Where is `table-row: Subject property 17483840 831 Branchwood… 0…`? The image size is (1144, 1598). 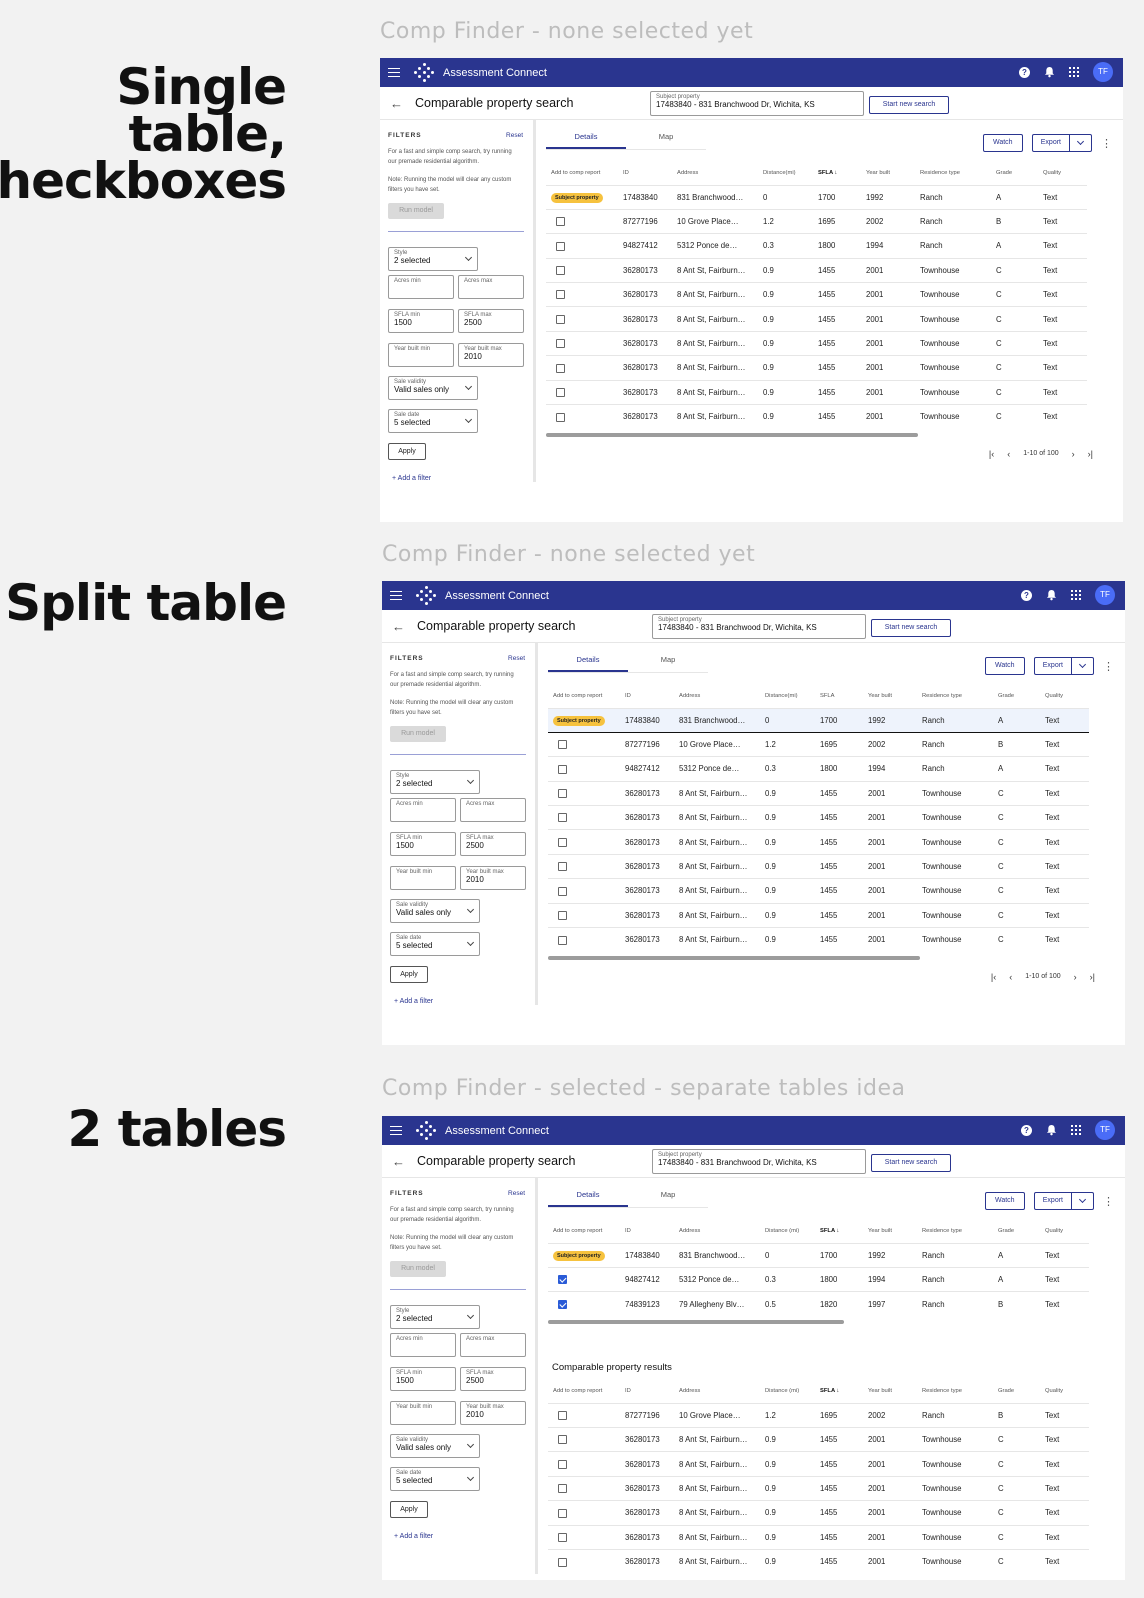 table-row: Subject property 17483840 831 Branchwood… 0… is located at coordinates (816, 197).